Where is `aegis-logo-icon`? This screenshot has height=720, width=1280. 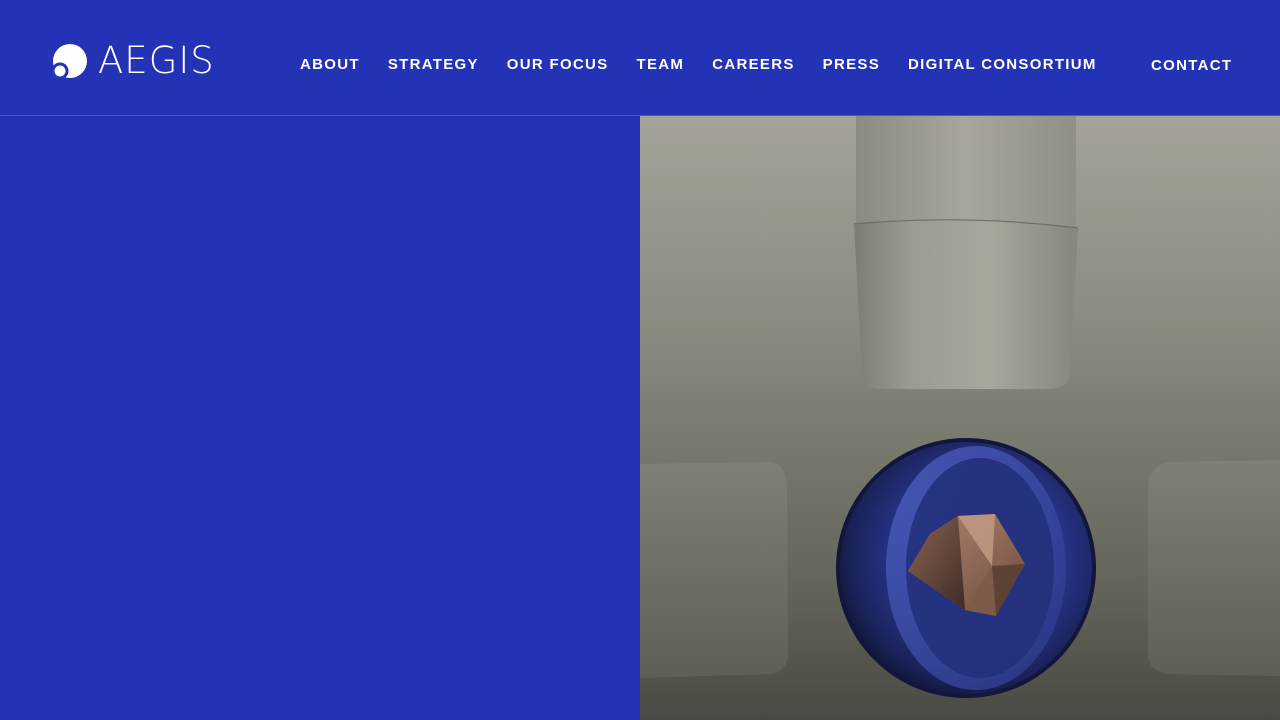 aegis-logo-icon is located at coordinates (69, 61).